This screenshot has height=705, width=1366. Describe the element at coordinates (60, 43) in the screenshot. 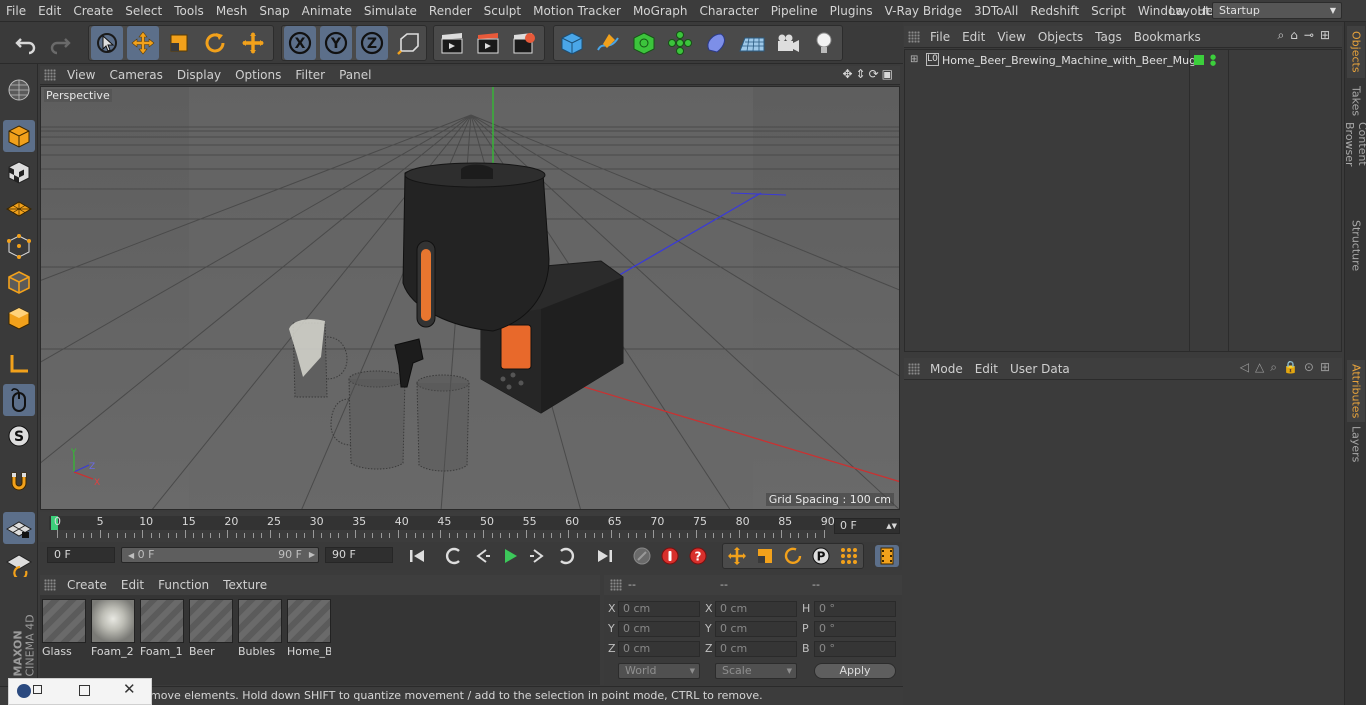

I see `redo-button` at that location.